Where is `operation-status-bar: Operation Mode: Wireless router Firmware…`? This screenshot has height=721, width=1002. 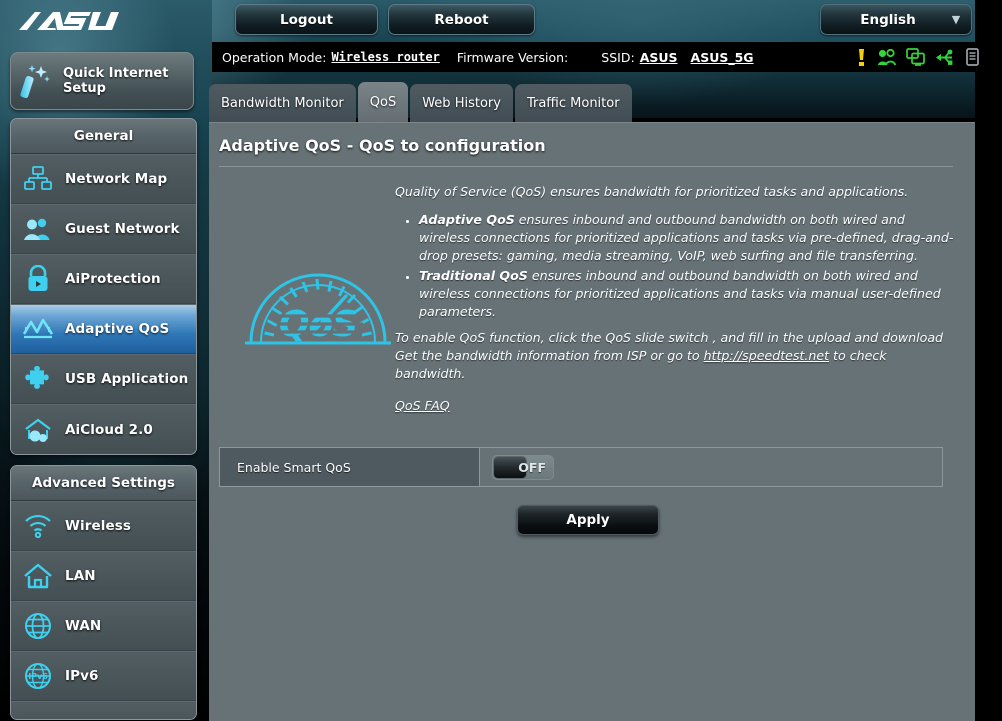 operation-status-bar: Operation Mode: Wireless router Firmware… is located at coordinates (607, 57).